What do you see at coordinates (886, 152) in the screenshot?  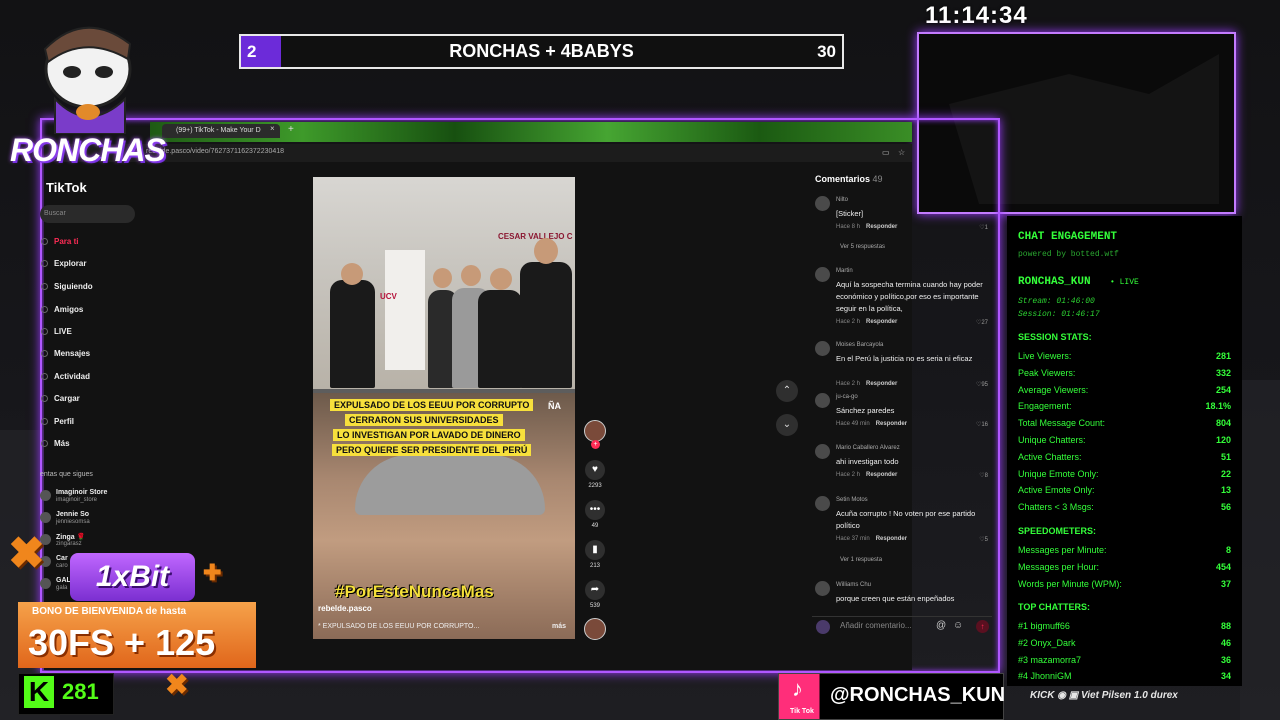 I see `cast-icon: ▭` at bounding box center [886, 152].